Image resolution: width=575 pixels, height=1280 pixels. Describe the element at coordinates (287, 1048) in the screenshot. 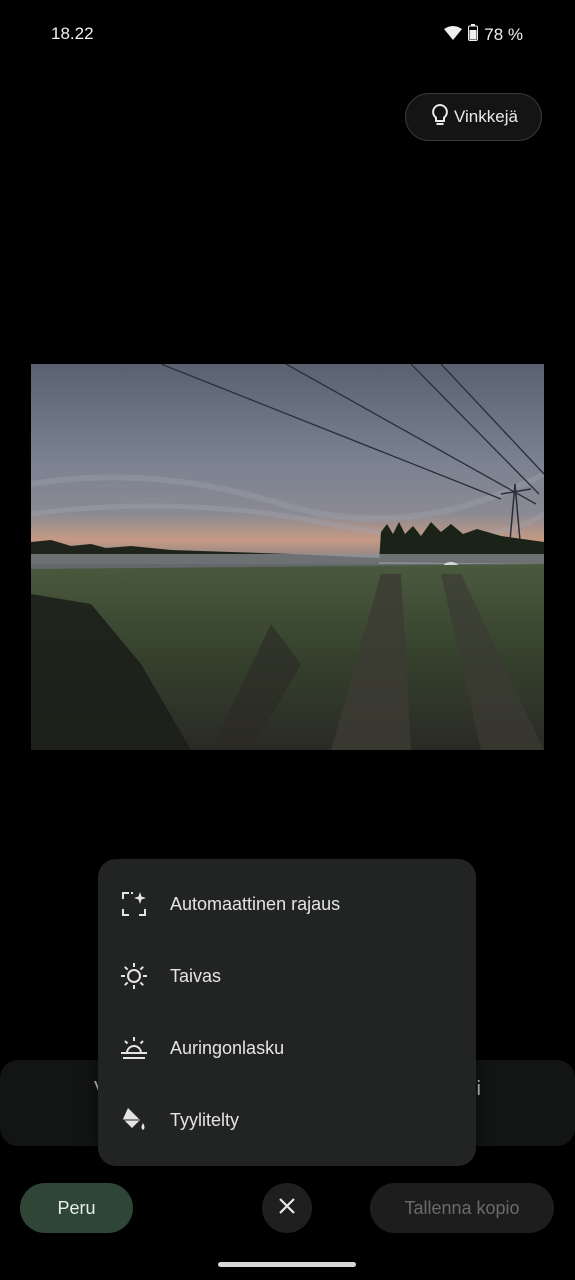

I see `menu-item-sunset: Auringonlasku` at that location.